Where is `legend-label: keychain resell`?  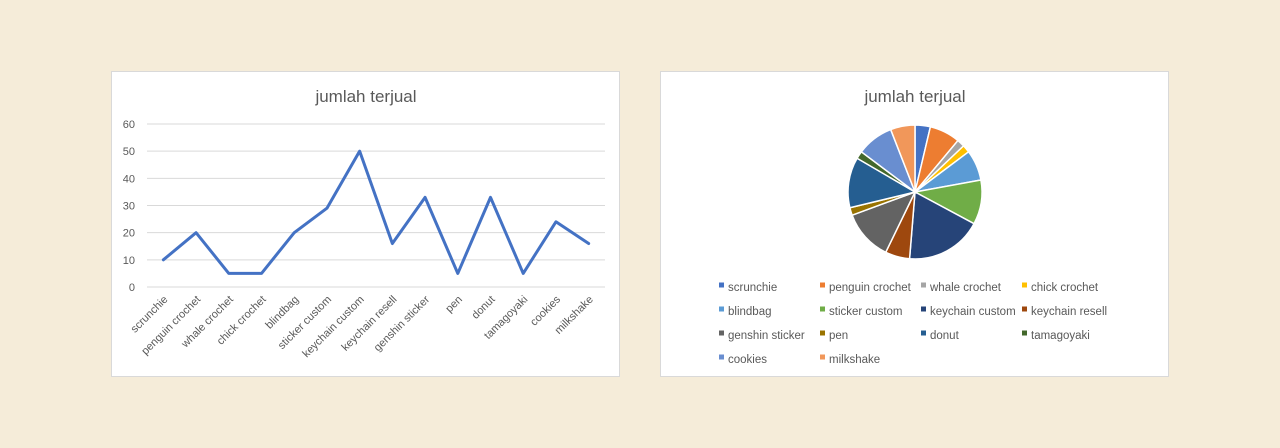 legend-label: keychain resell is located at coordinates (1069, 312).